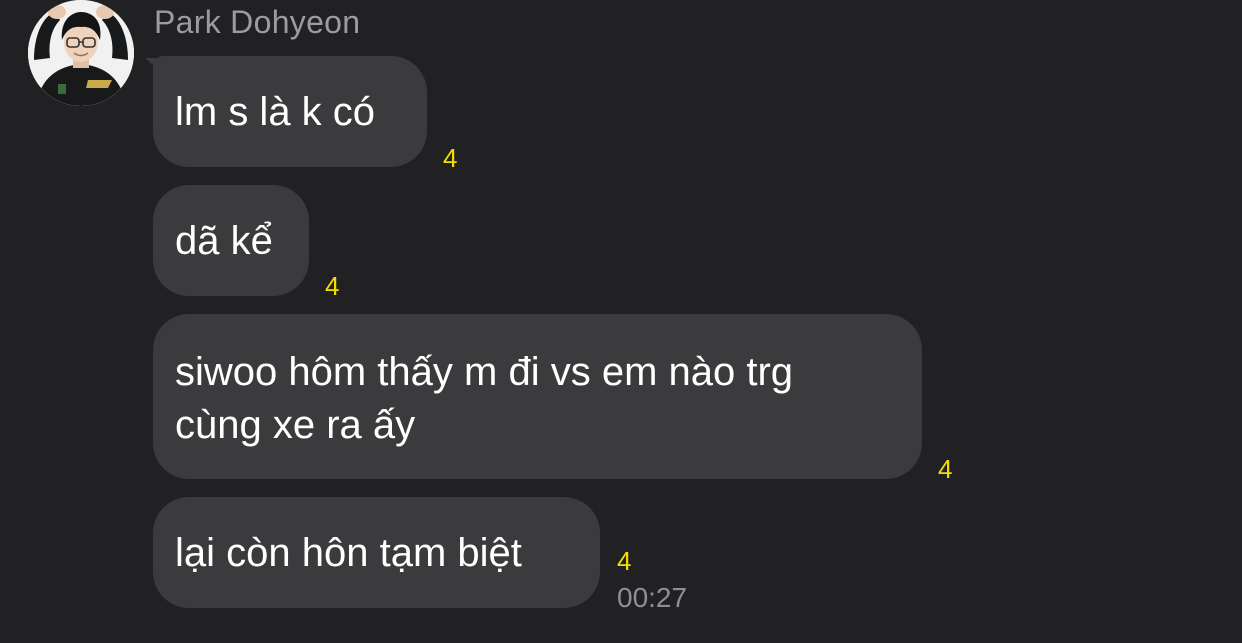 Image resolution: width=1242 pixels, height=643 pixels. What do you see at coordinates (945, 469) in the screenshot?
I see `unread-count-3: 4` at bounding box center [945, 469].